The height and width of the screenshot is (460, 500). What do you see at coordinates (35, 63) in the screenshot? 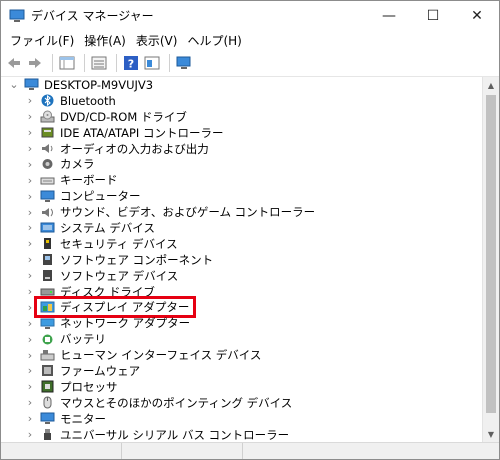
I see `forward-arrow-icon` at bounding box center [35, 63].